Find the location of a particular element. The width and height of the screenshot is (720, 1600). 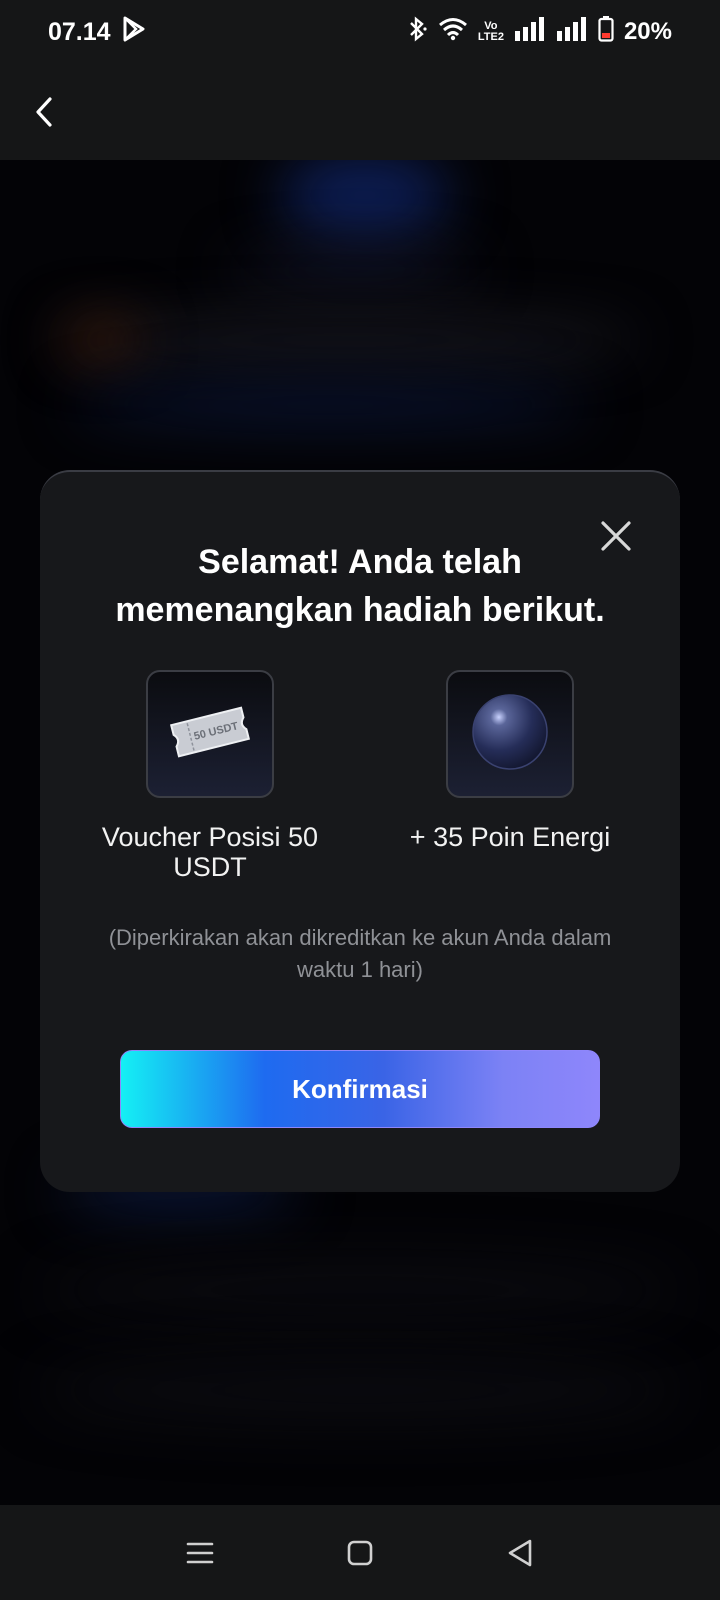

reward-label: + 35 Poin Energi is located at coordinates (510, 837).